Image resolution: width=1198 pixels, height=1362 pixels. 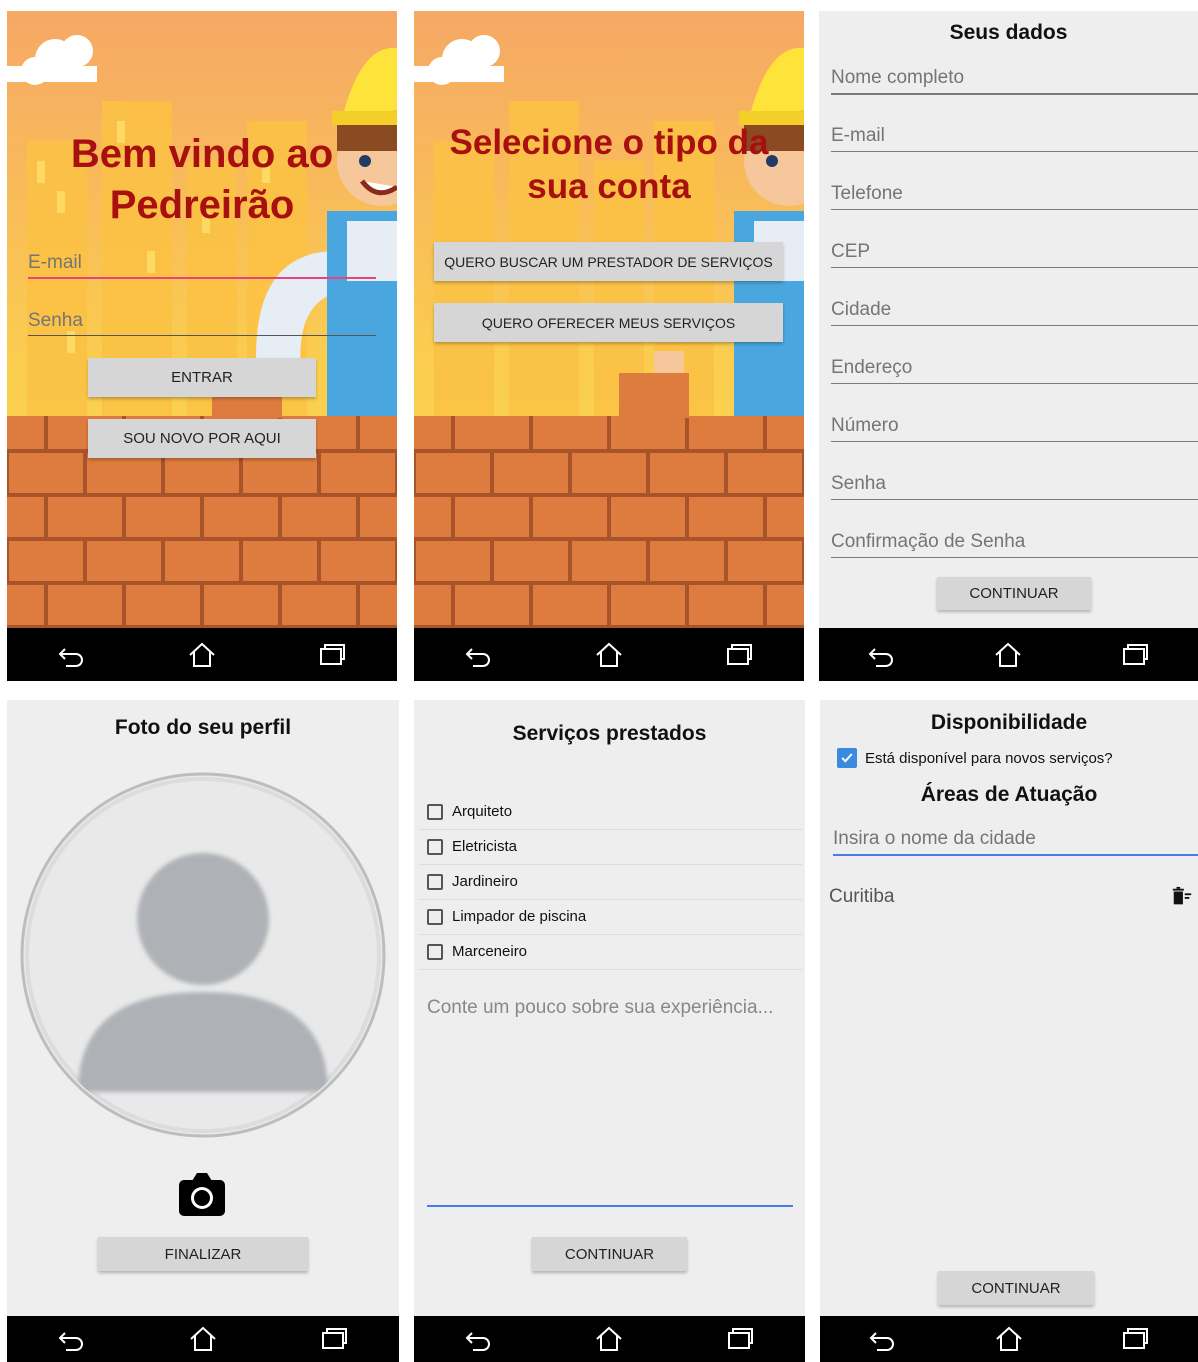 I want to click on service-option-gardener: Jardineiro, so click(x=610, y=882).